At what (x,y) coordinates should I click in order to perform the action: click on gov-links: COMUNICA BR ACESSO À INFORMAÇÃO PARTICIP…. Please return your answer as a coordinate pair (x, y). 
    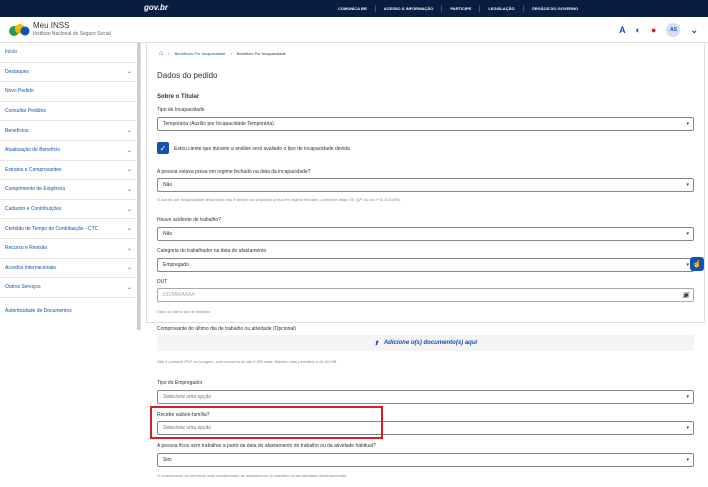
    Looking at the image, I should click on (458, 8).